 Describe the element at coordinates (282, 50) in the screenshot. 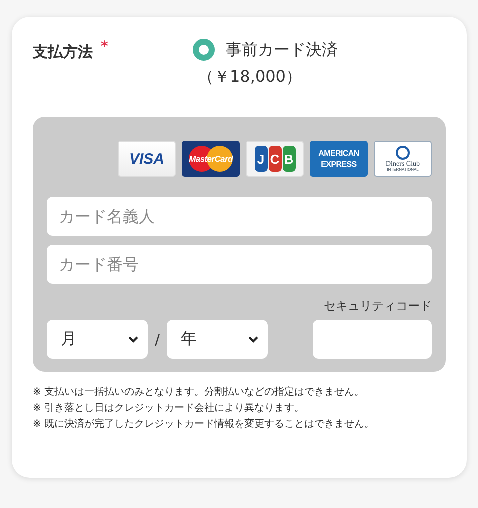

I see `option-label: 事前カード決済` at that location.